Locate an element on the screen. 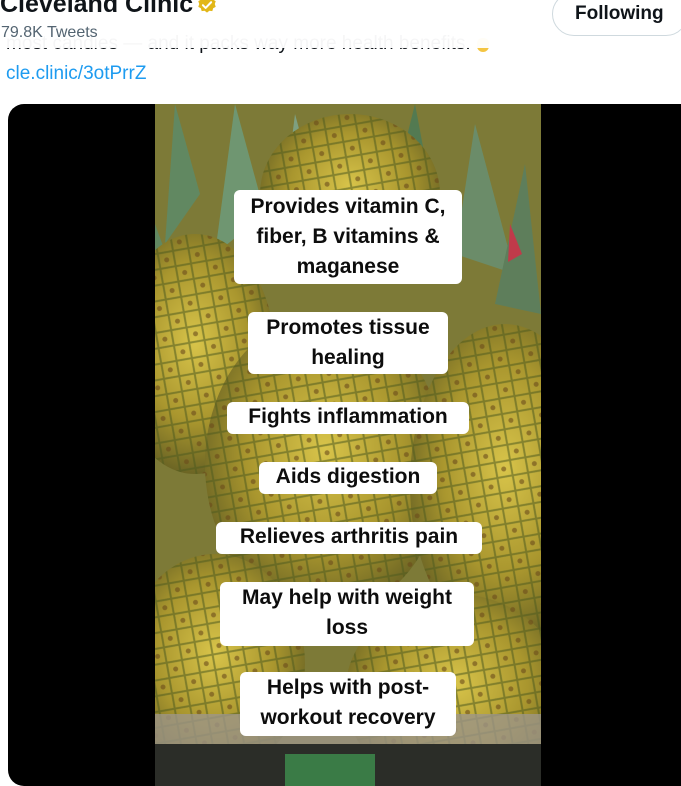  label-post-workout: Helps with post- workout recovery is located at coordinates (348, 704).